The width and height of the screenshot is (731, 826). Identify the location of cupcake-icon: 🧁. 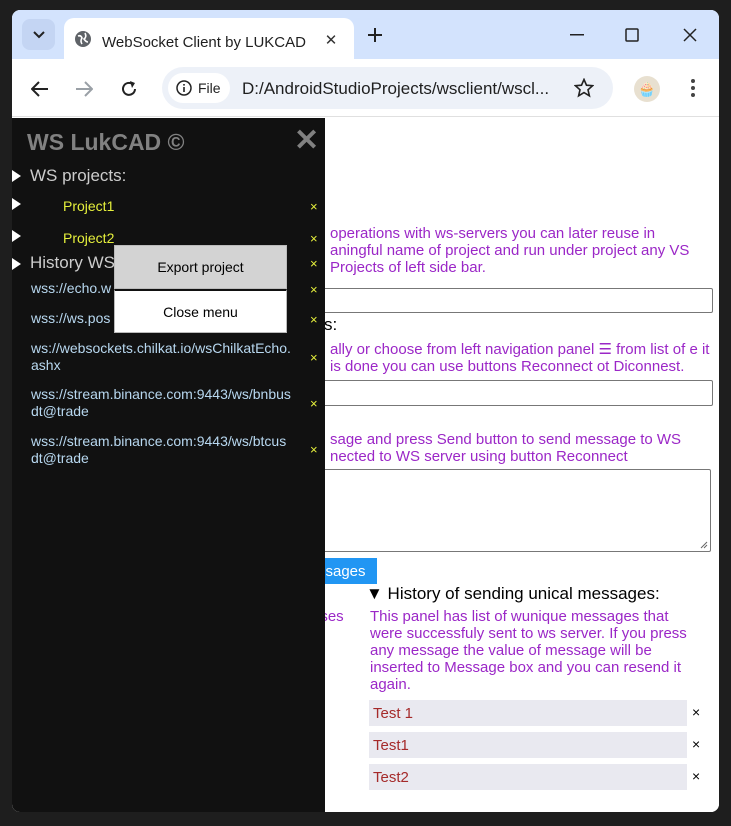
(647, 88).